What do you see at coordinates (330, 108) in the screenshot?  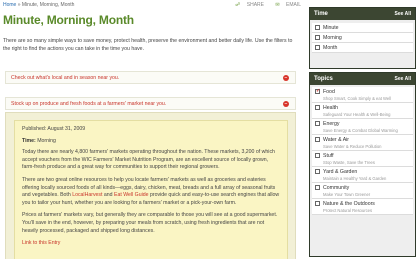 I see `topic-label: Health` at bounding box center [330, 108].